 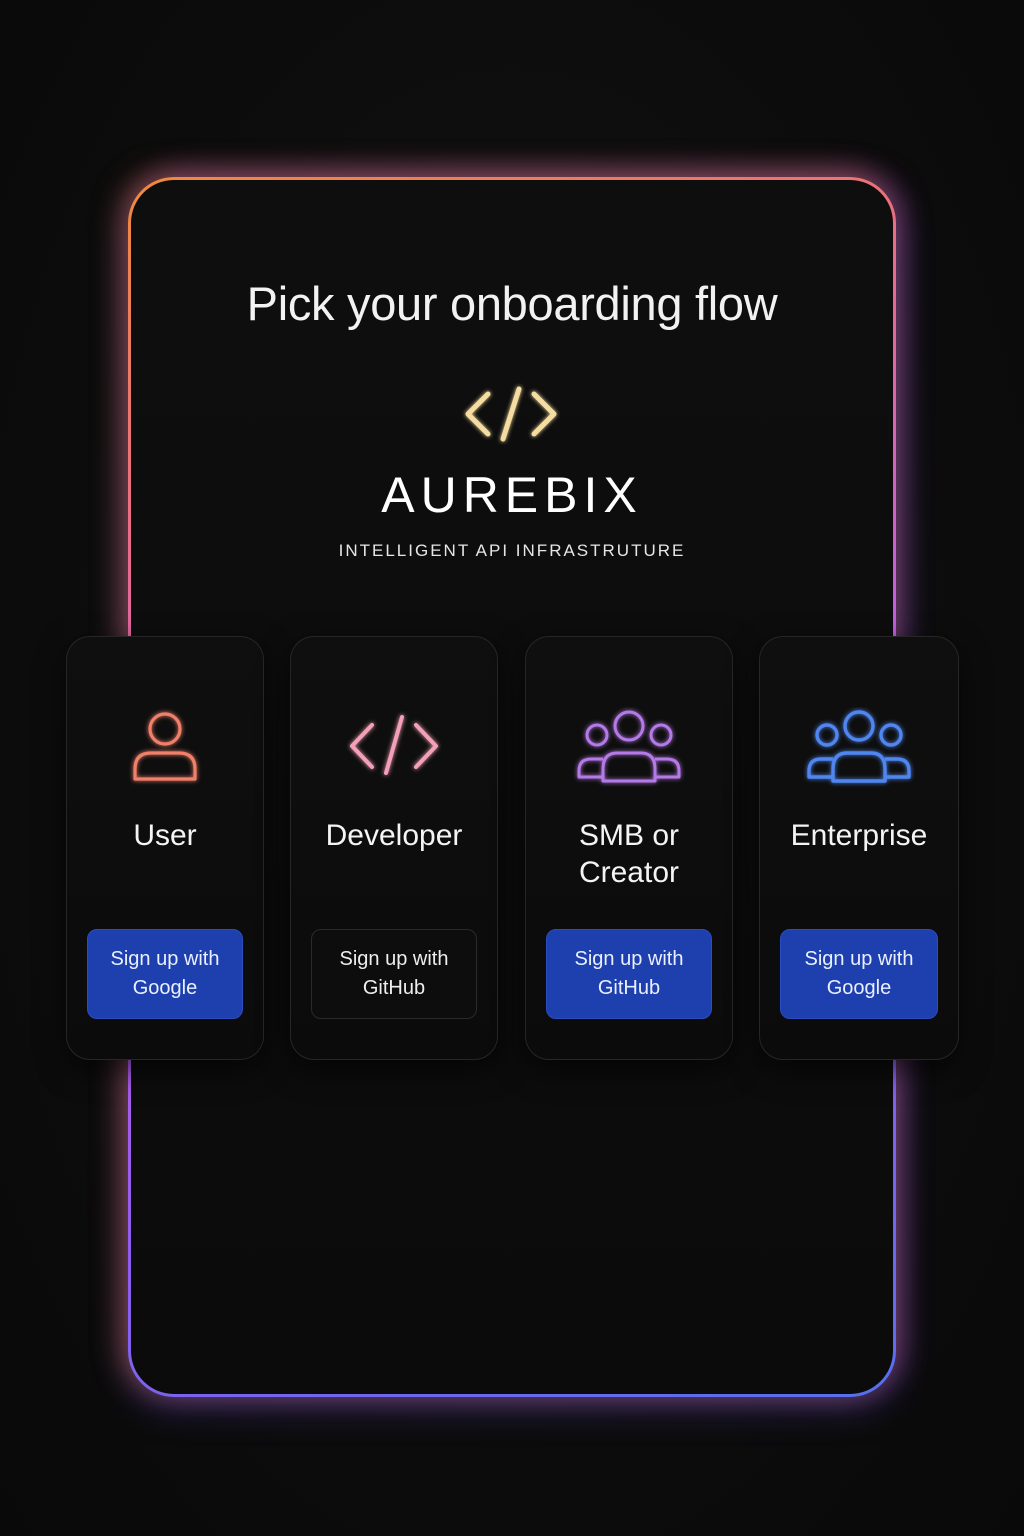 I want to click on card-label-smb-creator: SMB or Creator, so click(x=629, y=854).